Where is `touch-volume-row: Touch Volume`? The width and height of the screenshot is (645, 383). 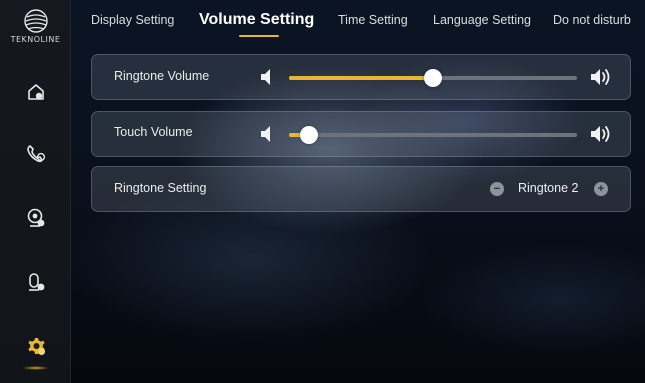 touch-volume-row: Touch Volume is located at coordinates (361, 134).